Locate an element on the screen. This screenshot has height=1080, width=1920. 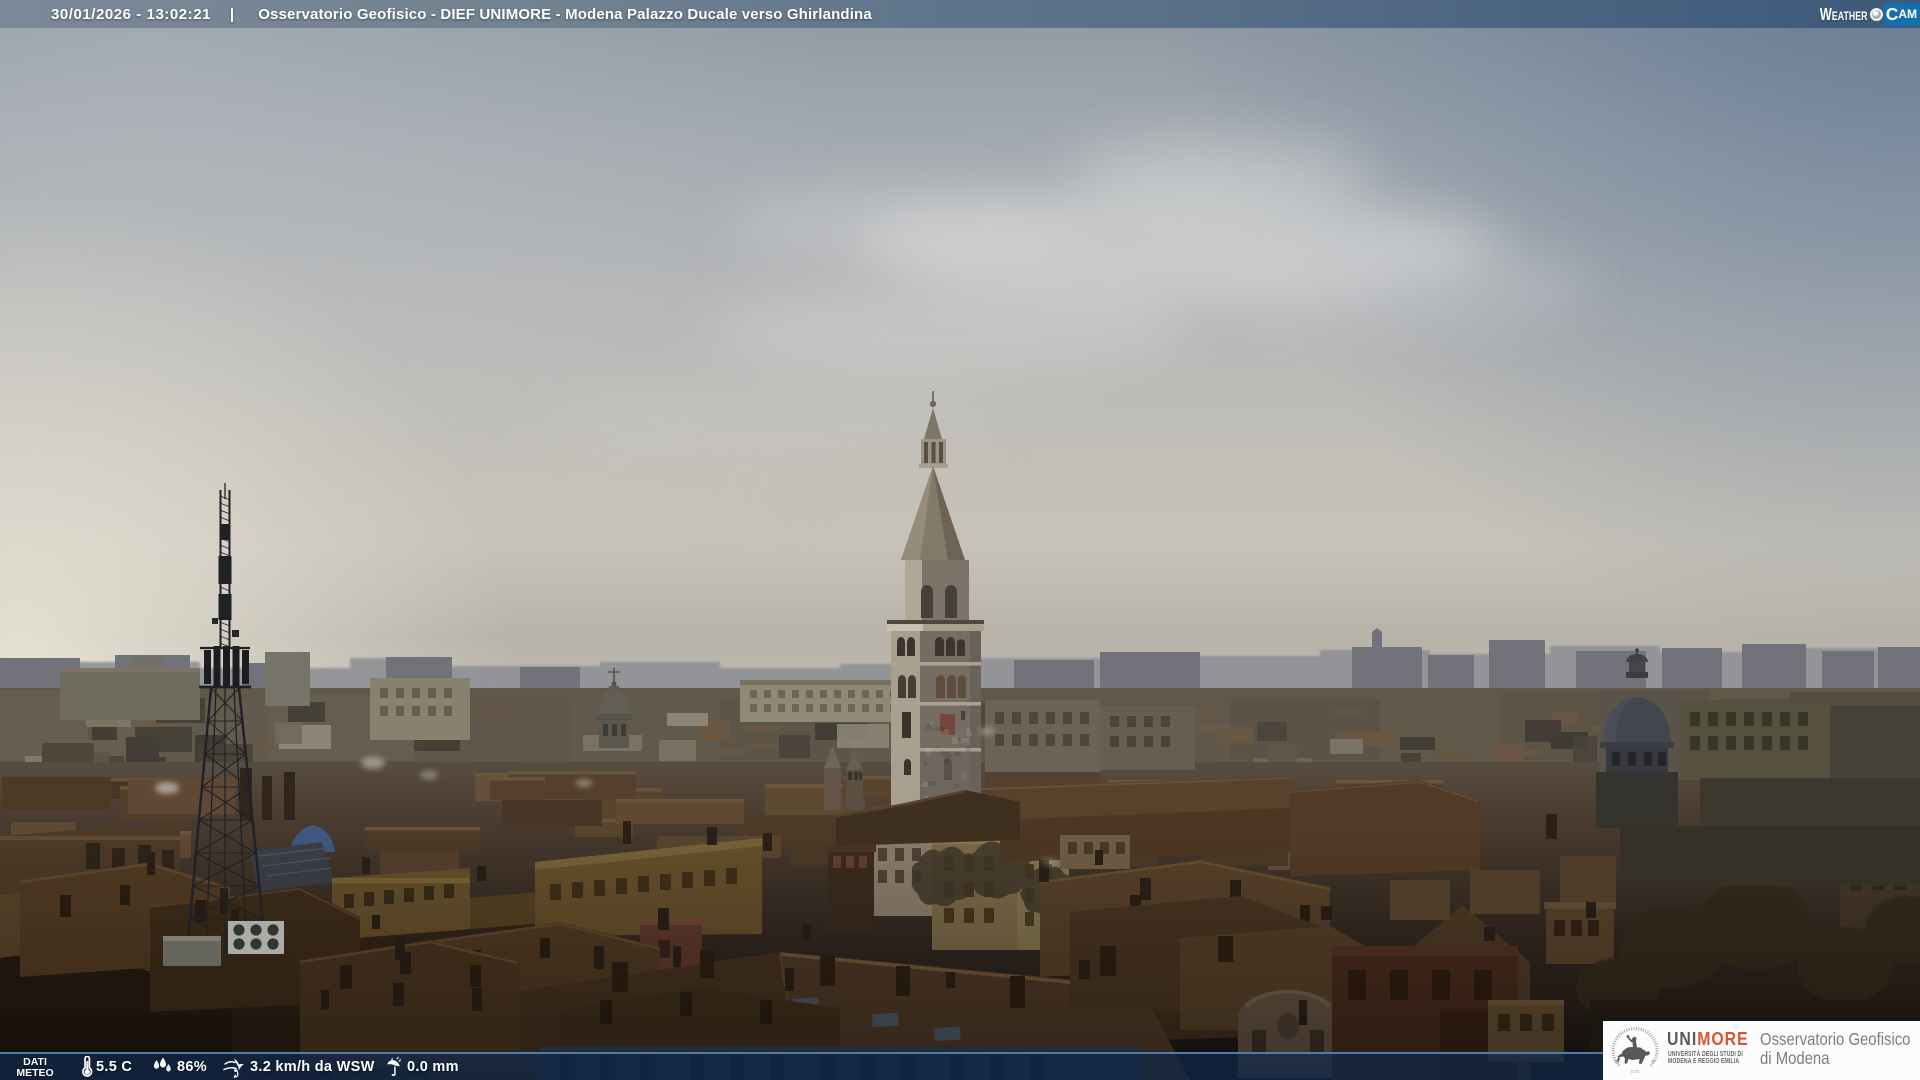
svg-text: 1175 is located at coordinates (1635, 1071).